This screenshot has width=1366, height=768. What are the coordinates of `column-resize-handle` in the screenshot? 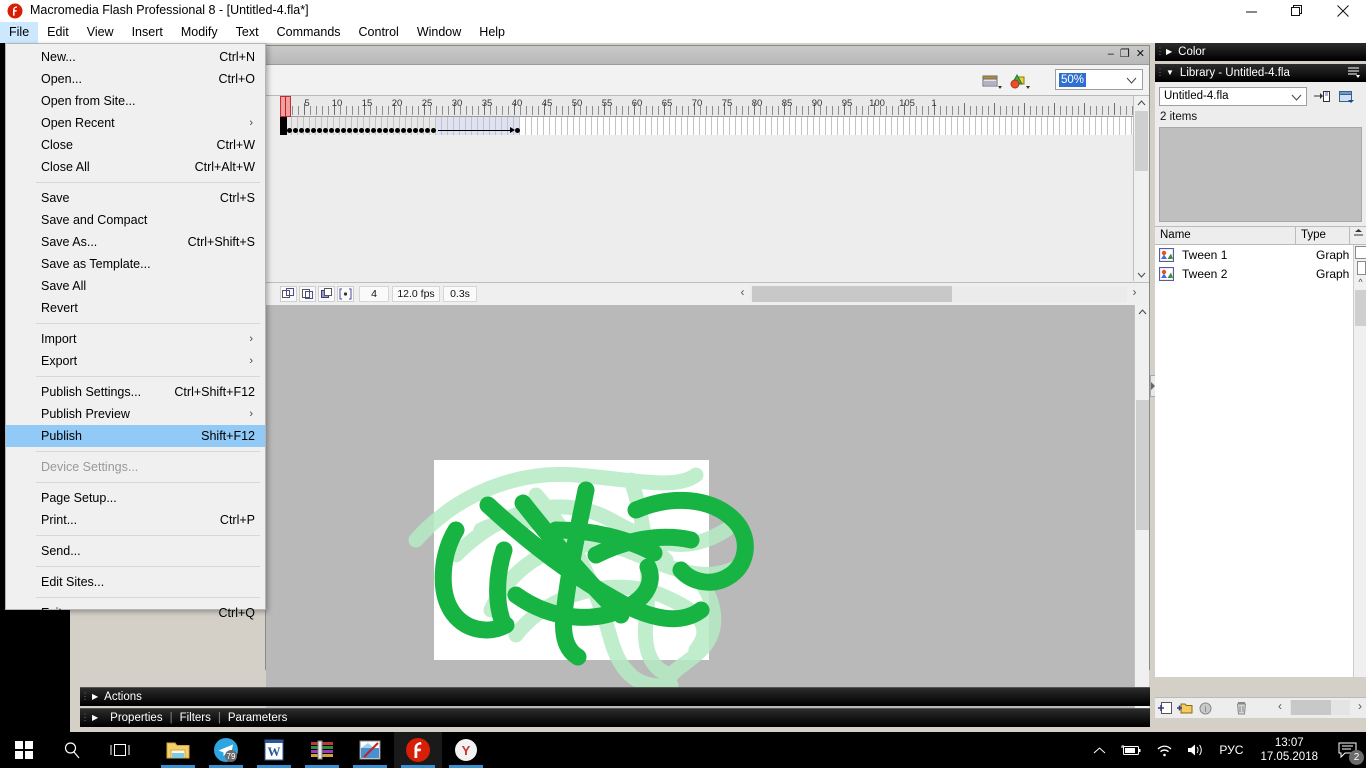 It's located at (1360, 252).